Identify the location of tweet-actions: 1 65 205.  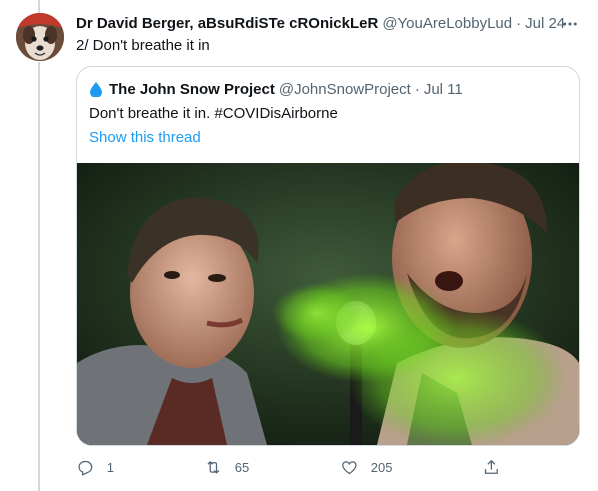
(296, 470).